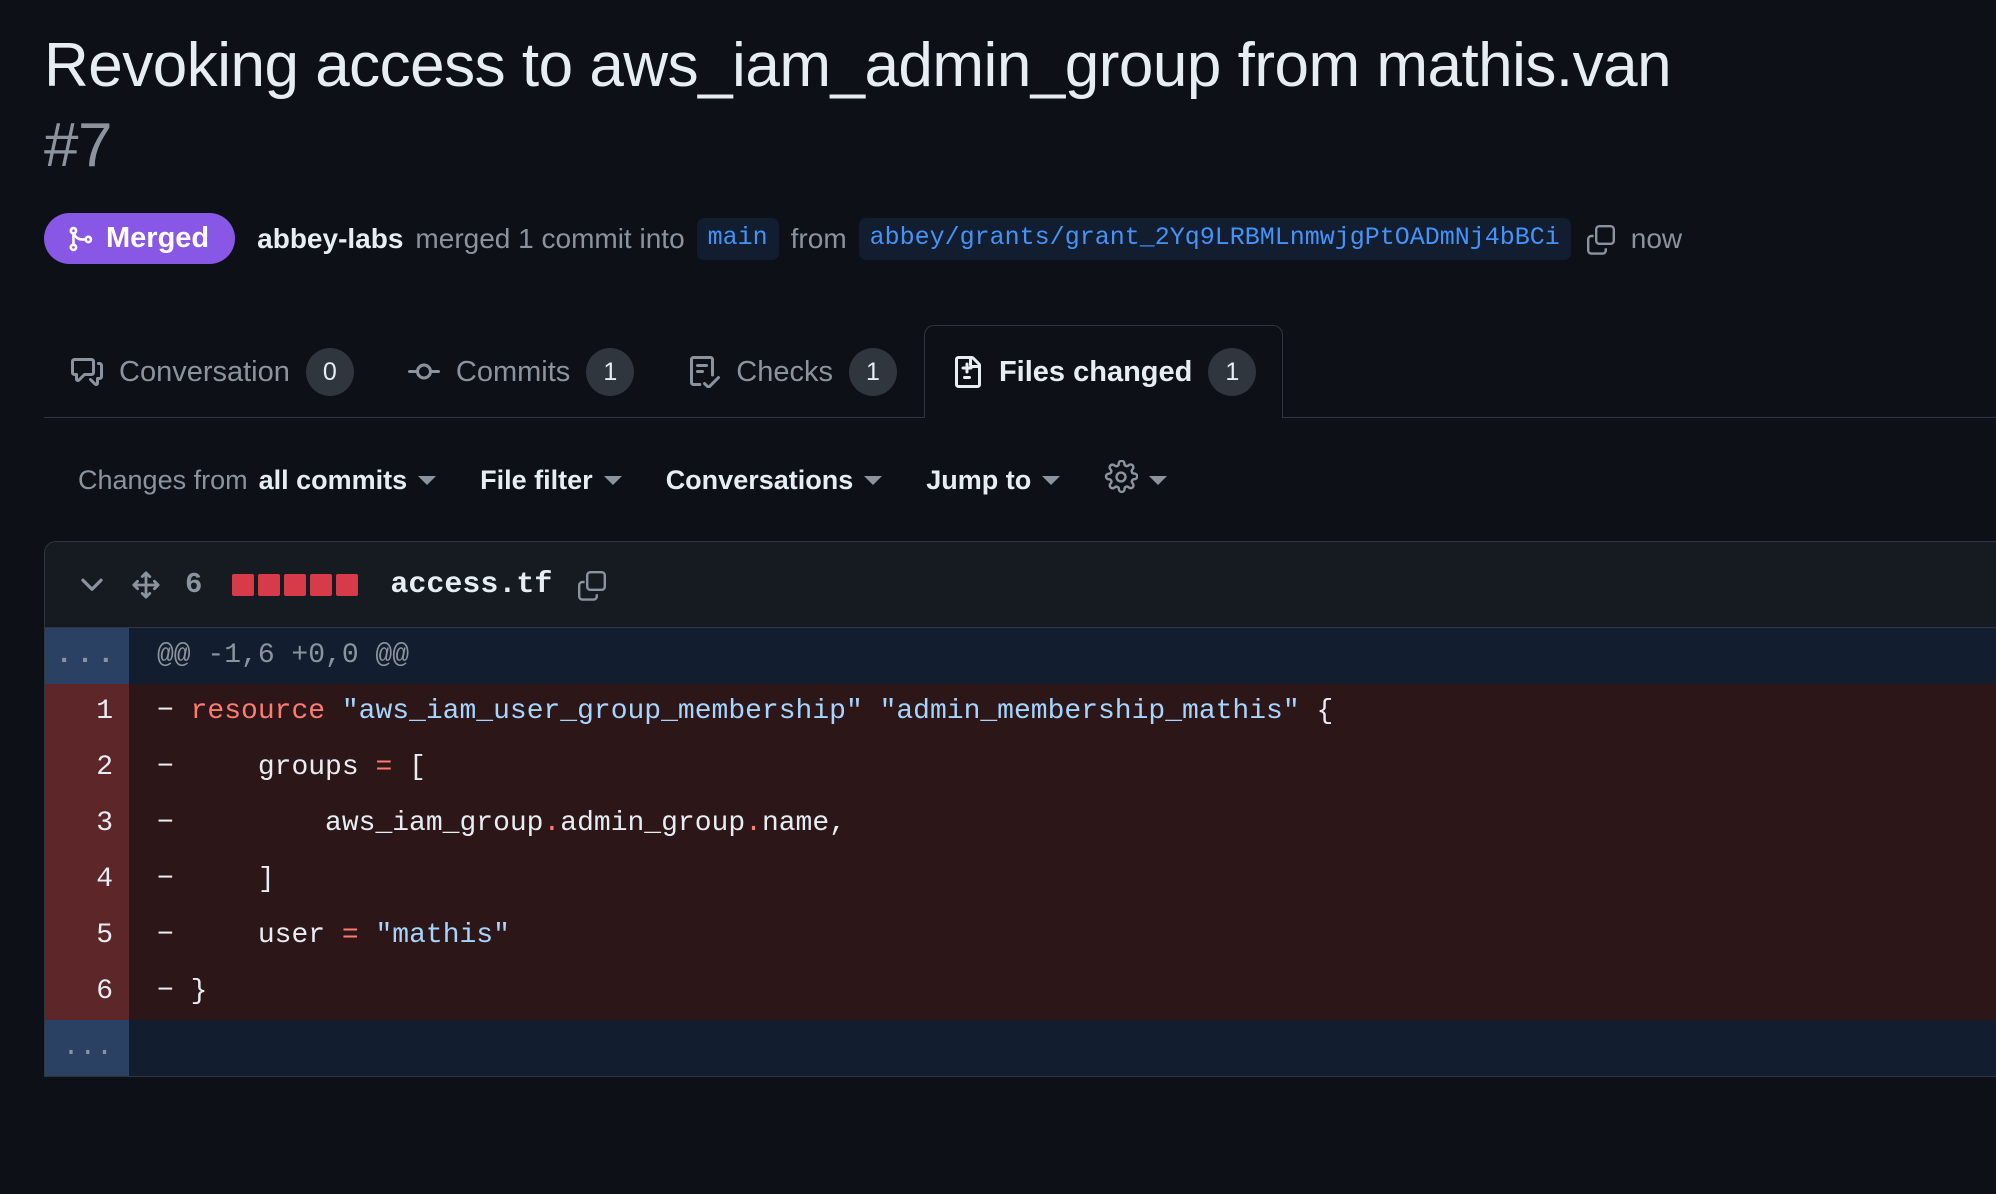 The height and width of the screenshot is (1194, 1996). I want to click on diff-move-icon, so click(146, 585).